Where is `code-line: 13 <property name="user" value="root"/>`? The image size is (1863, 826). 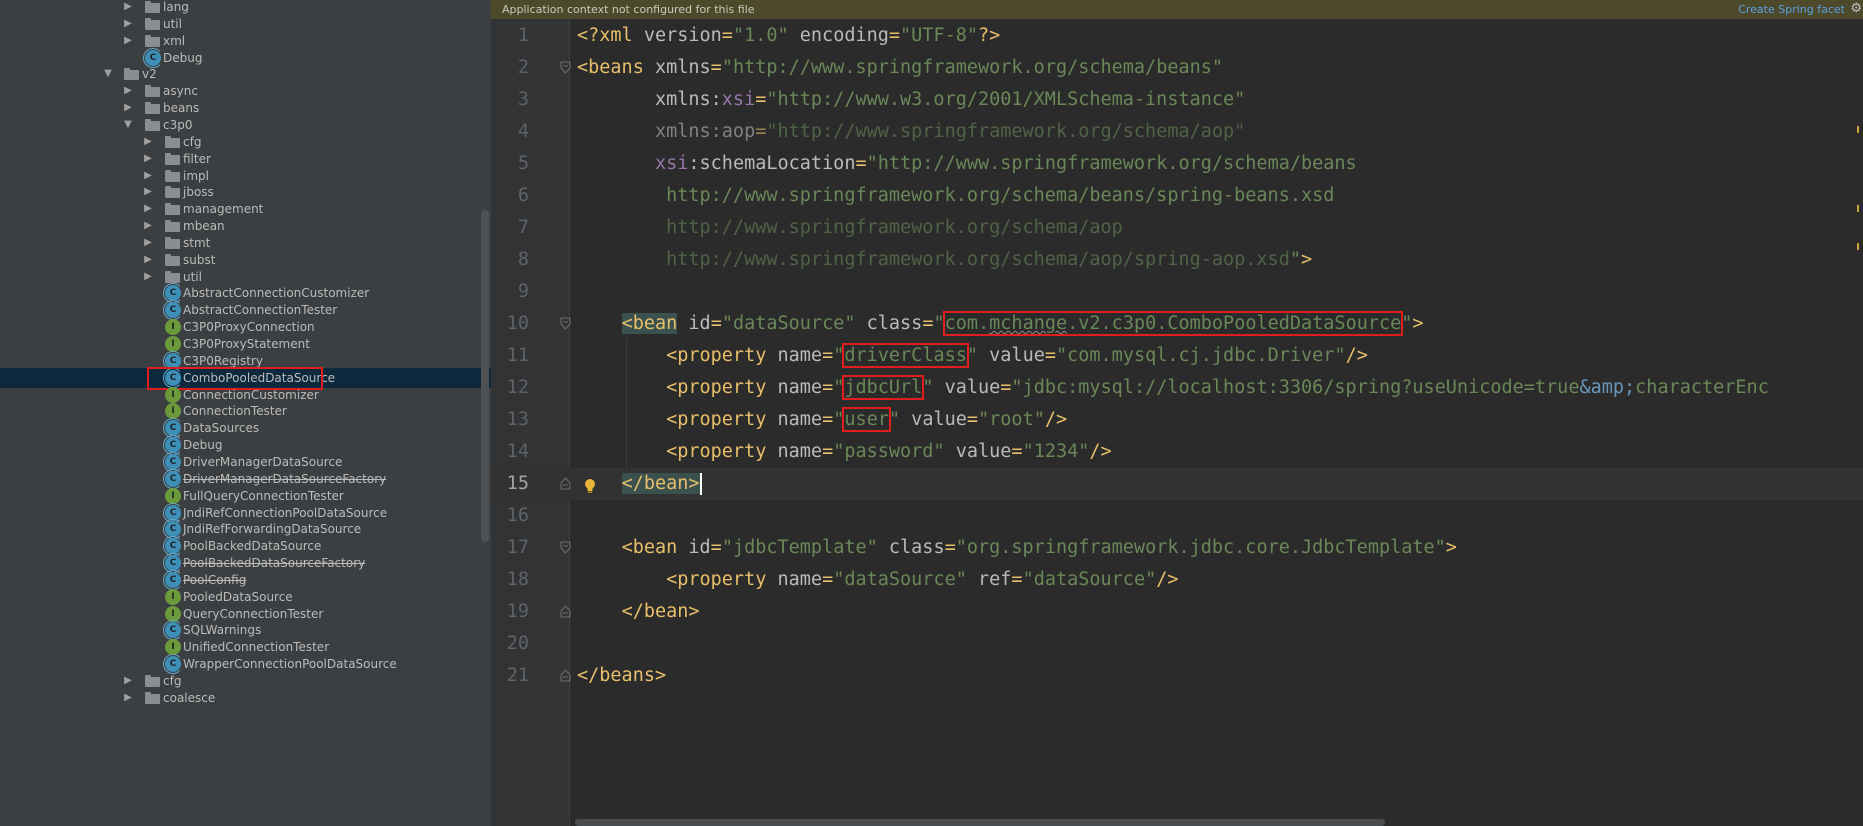 code-line: 13 <property name="user" value="root"/> is located at coordinates (1177, 420).